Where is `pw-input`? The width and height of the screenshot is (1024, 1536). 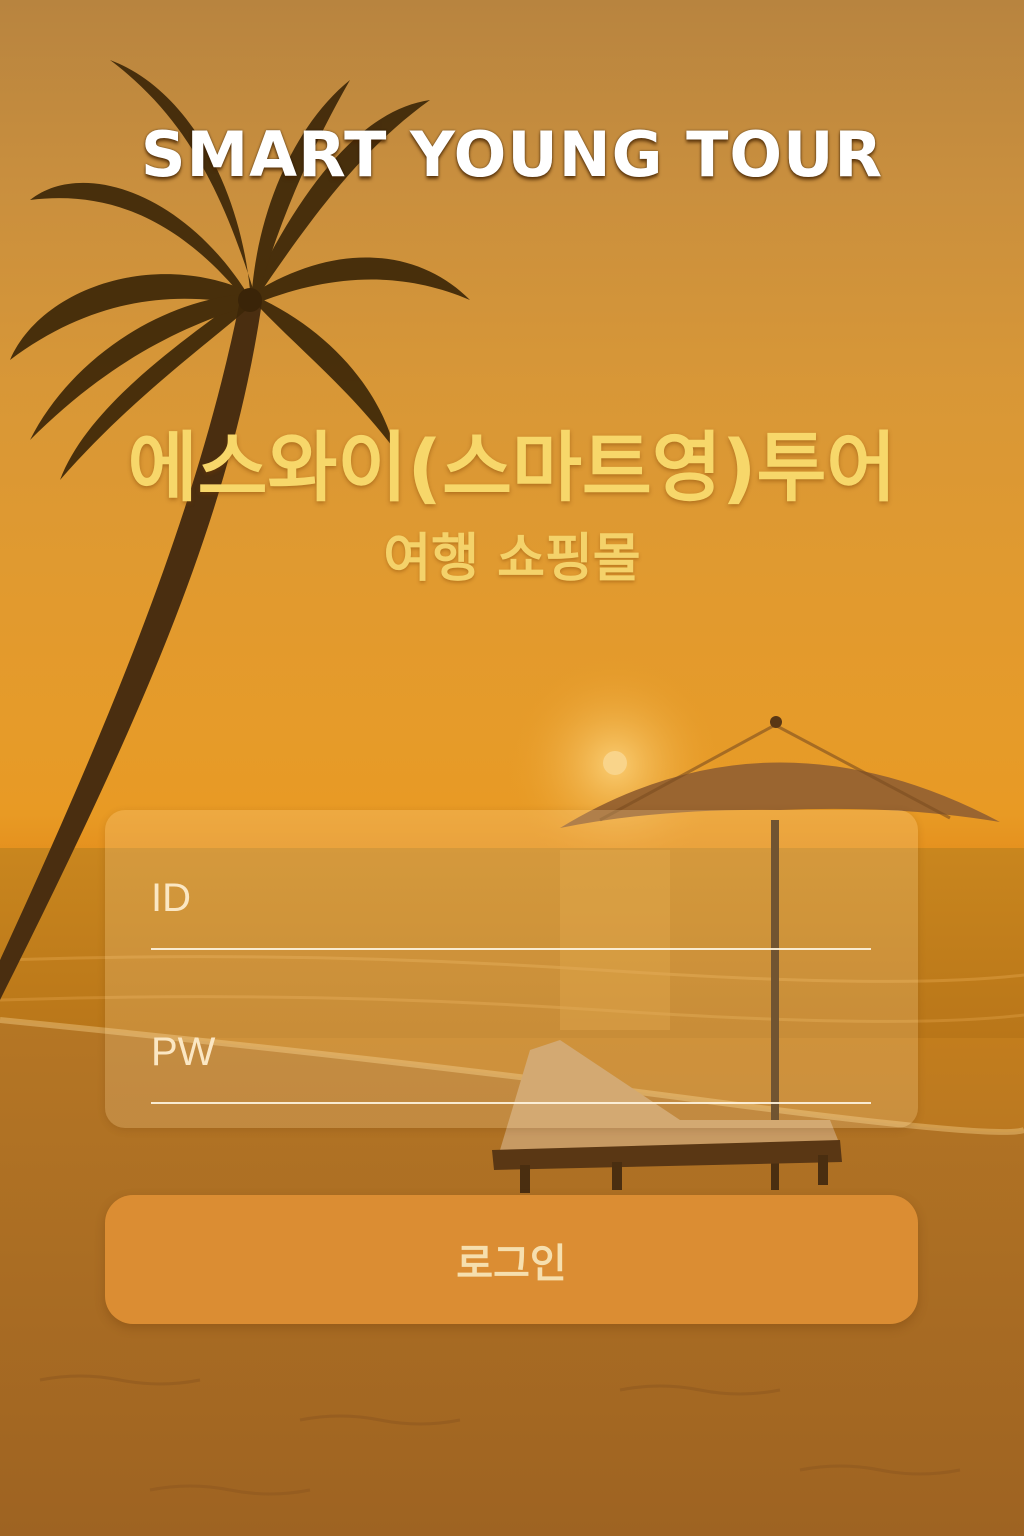 pw-input is located at coordinates (511, 1052).